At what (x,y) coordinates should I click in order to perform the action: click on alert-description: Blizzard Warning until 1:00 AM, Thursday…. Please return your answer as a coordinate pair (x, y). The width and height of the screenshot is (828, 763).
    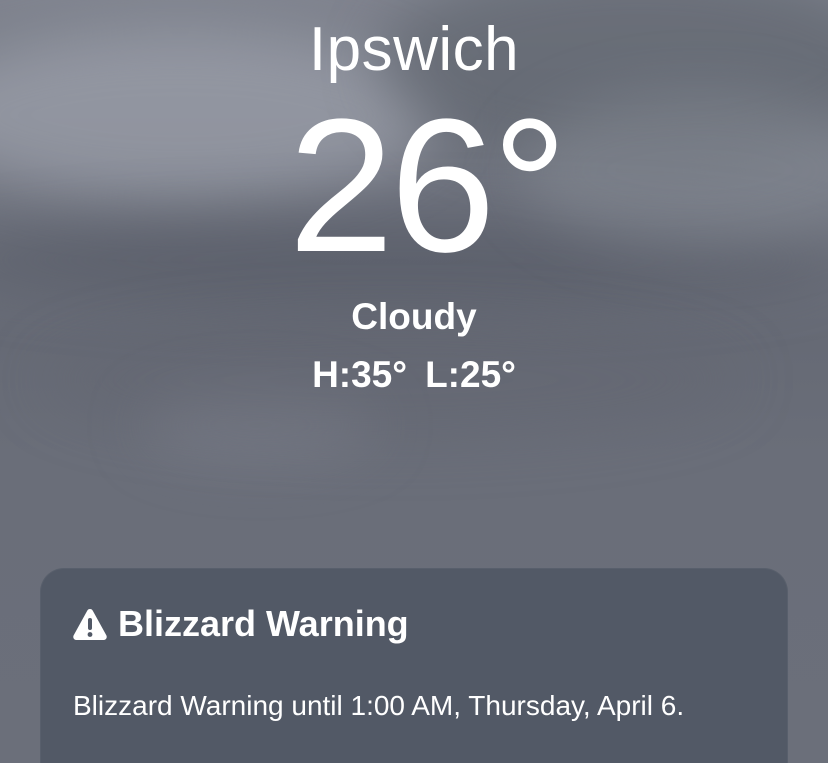
    Looking at the image, I should click on (379, 705).